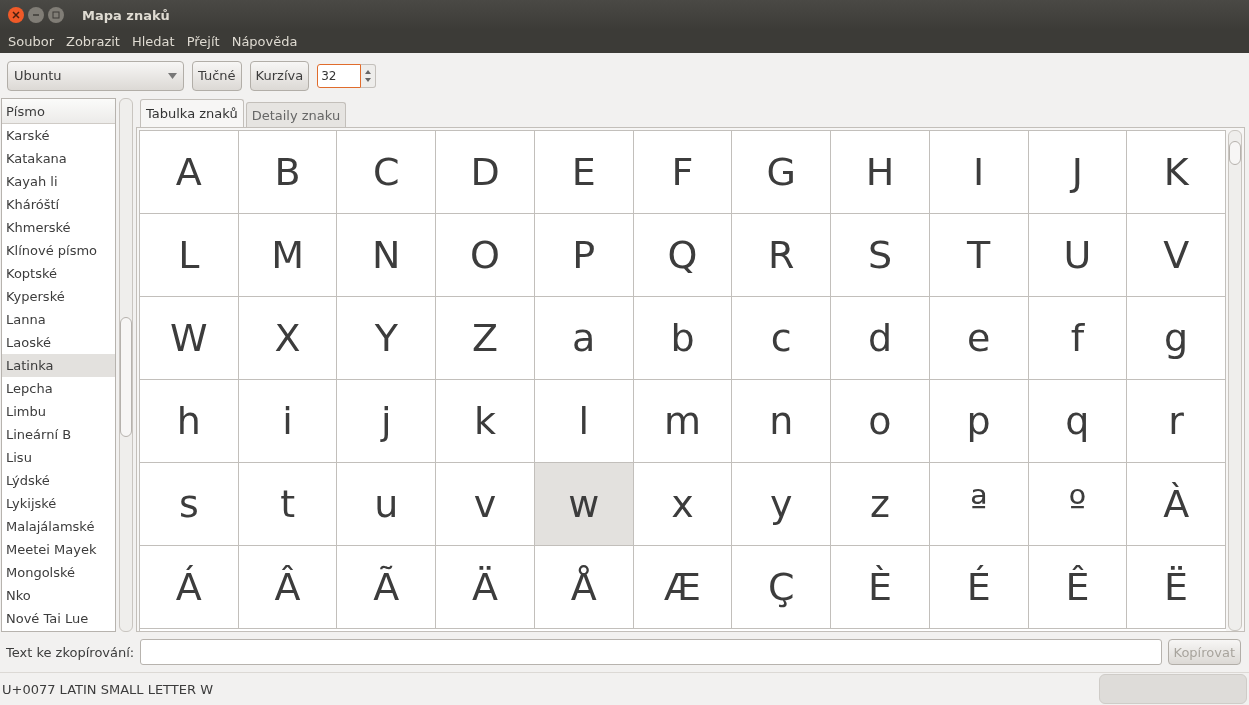  Describe the element at coordinates (56, 15) in the screenshot. I see `maximize-icon` at that location.